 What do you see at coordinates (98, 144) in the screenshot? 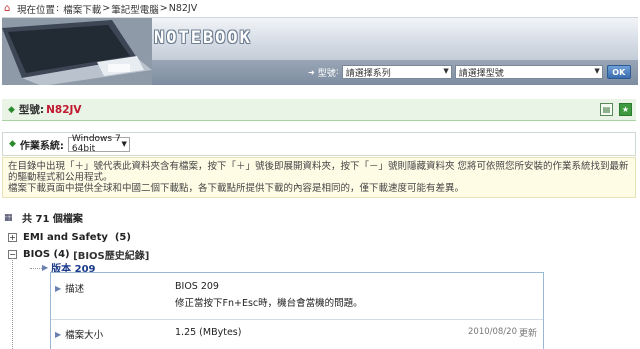
I see `os-select: Windows 7 64bit ▼` at bounding box center [98, 144].